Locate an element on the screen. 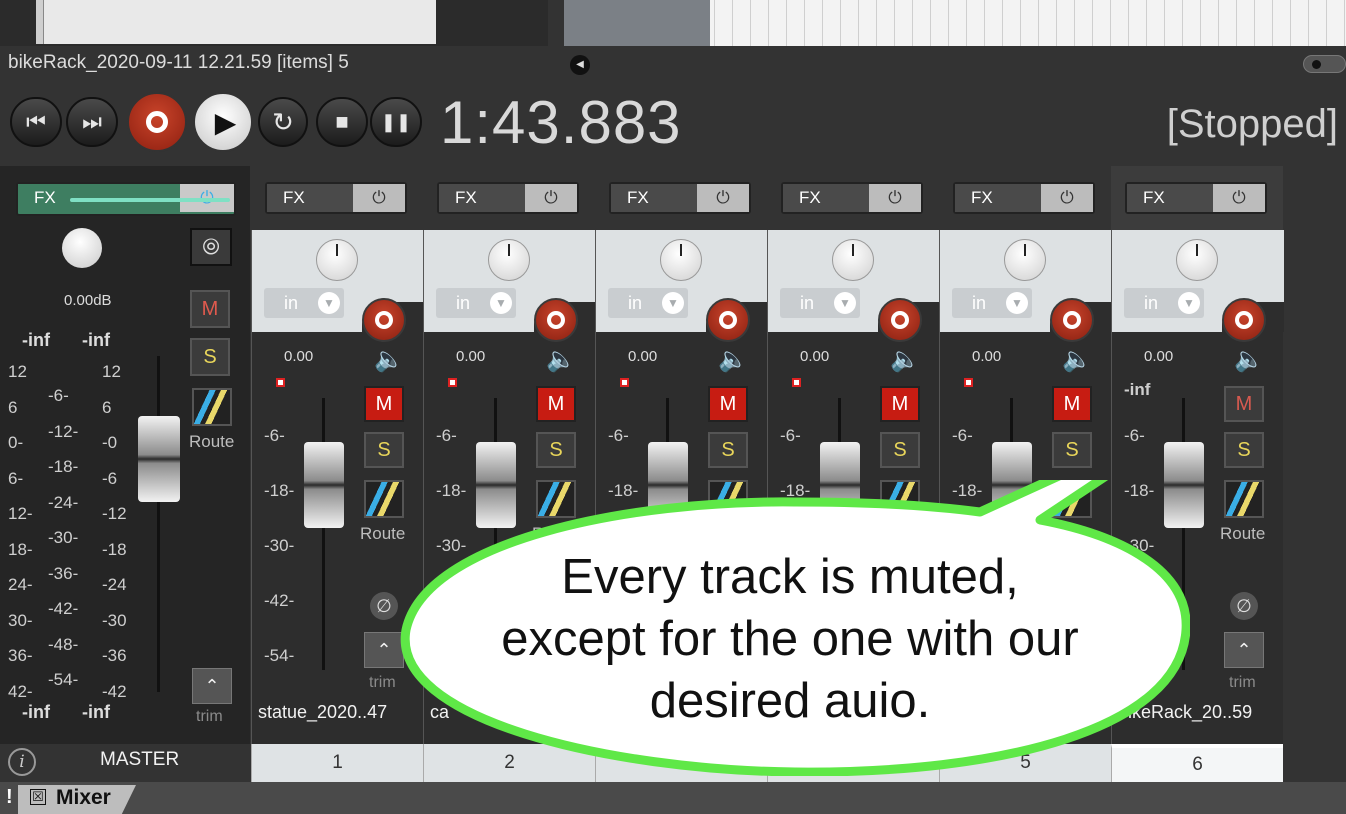 Image resolution: width=1346 pixels, height=814 pixels. go-to-start-button: ⏮ is located at coordinates (36, 122).